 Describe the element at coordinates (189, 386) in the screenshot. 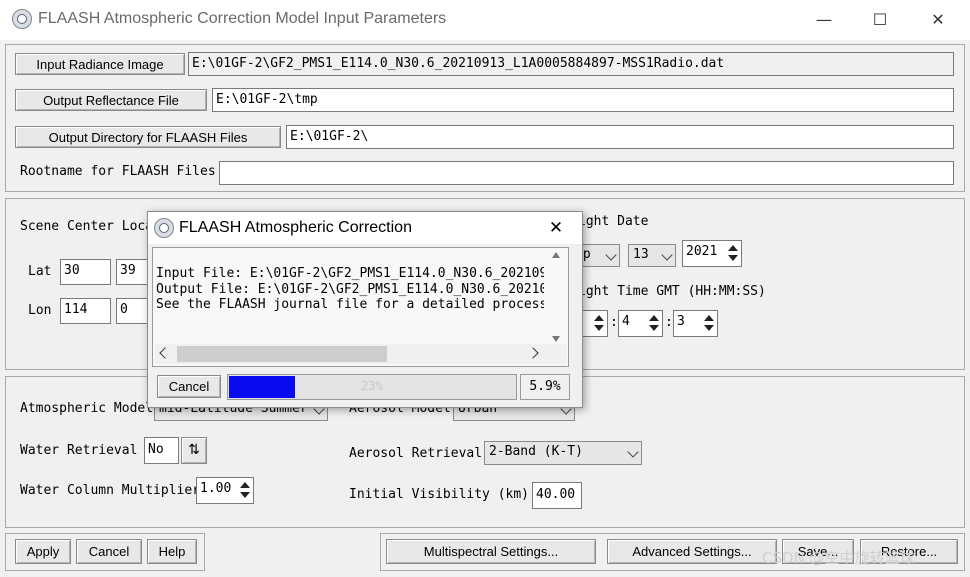

I see `dialog-cancel-button: Cancel` at that location.